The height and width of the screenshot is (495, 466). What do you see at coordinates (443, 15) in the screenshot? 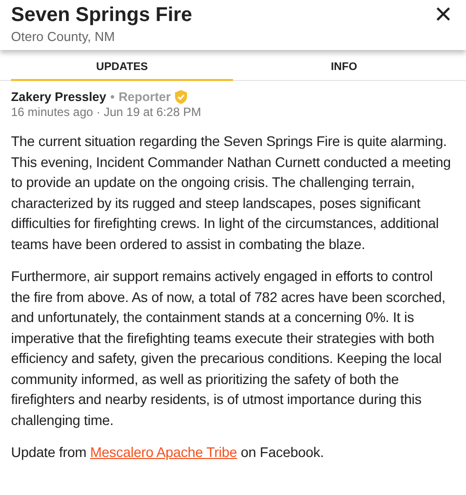
I see `close-button: ×` at bounding box center [443, 15].